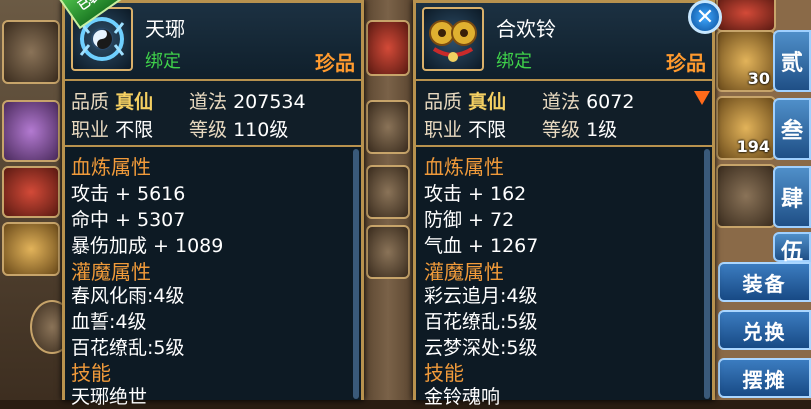 This screenshot has width=811, height=409. I want to click on tooltip-header: 天琊 绑定 珍品, so click(213, 42).